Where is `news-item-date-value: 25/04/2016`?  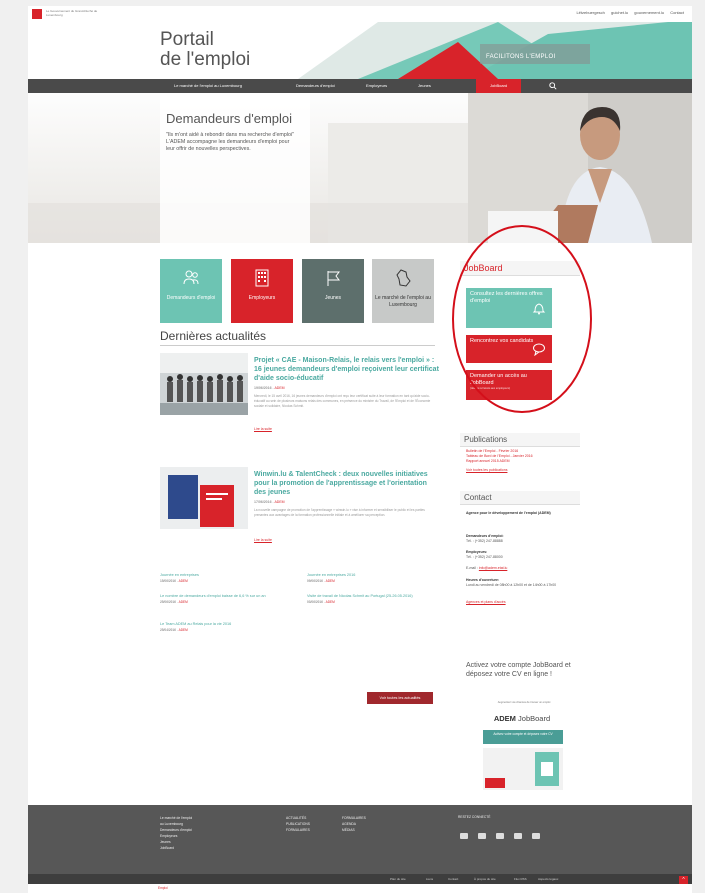
news-item-date-value: 25/04/2016 is located at coordinates (168, 630).